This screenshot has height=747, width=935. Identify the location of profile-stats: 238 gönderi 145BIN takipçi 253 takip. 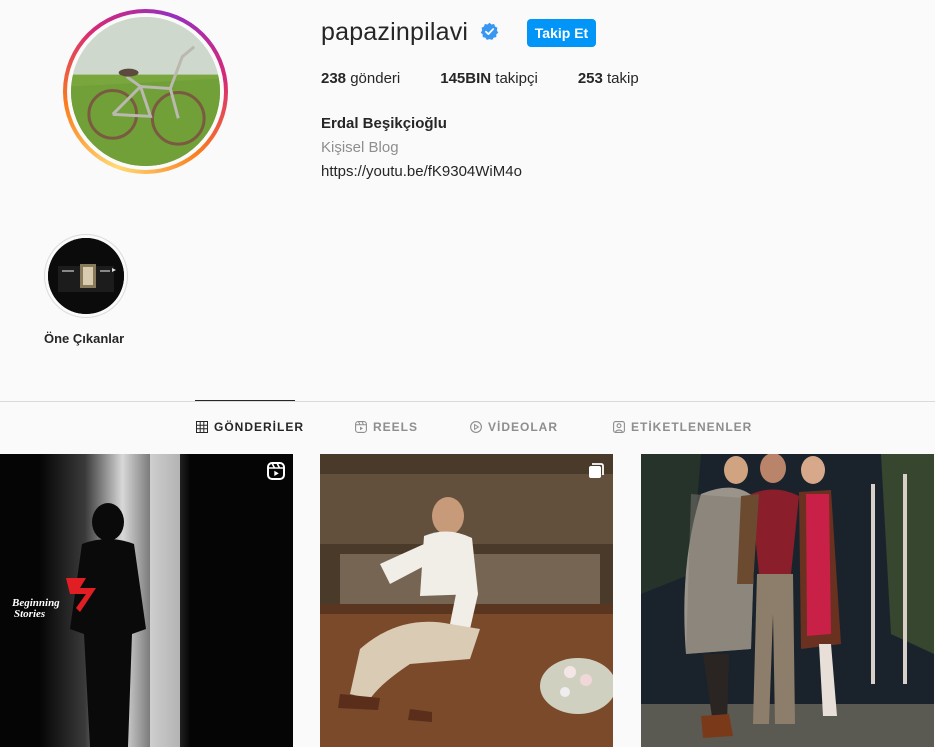
(500, 78).